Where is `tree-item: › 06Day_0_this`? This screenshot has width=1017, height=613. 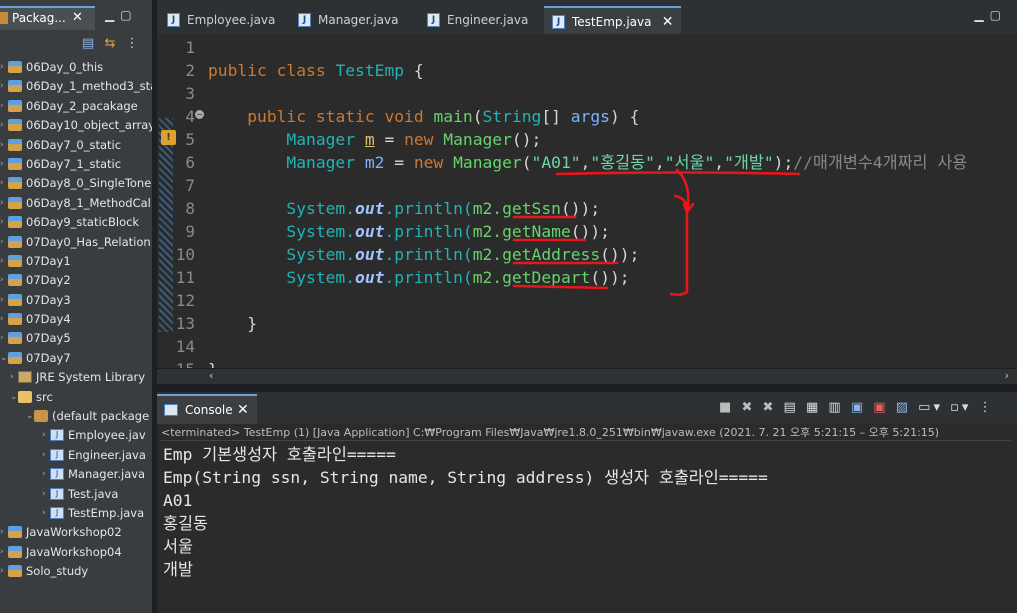
tree-item: › 06Day_0_this is located at coordinates (76, 67).